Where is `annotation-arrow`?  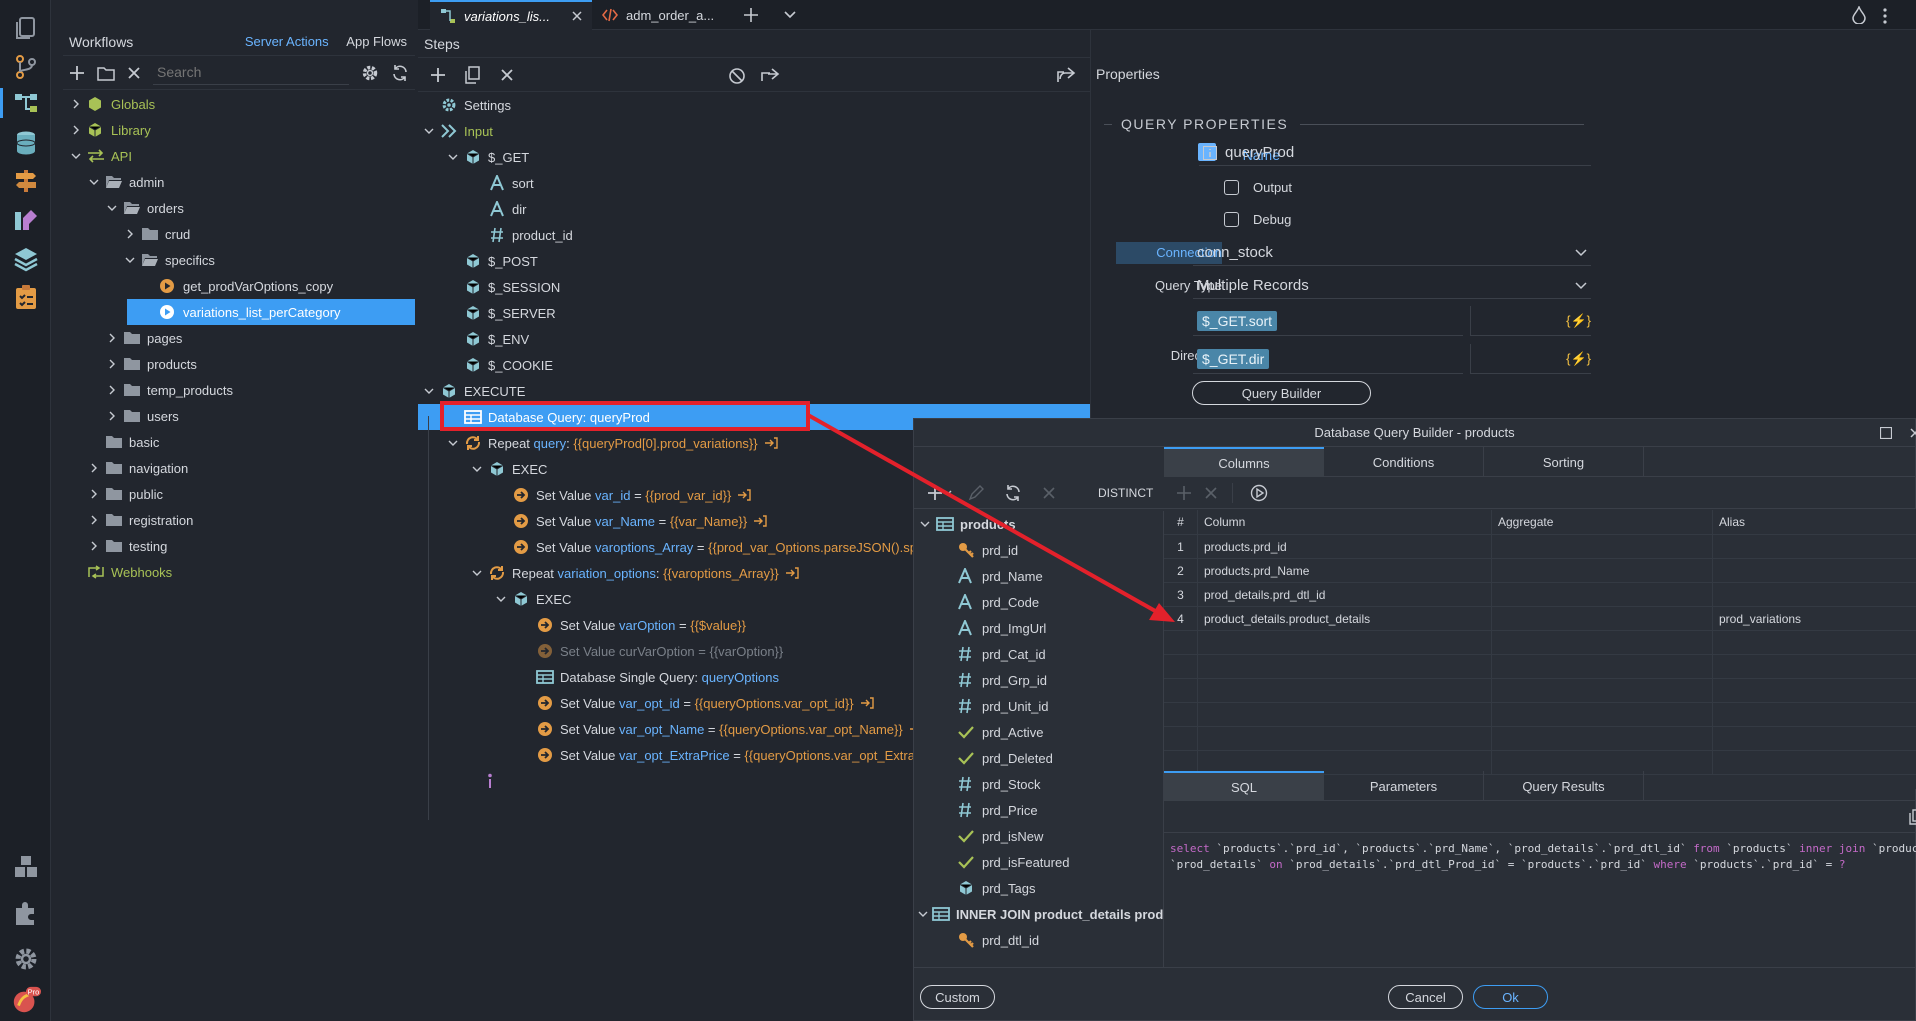 annotation-arrow is located at coordinates (991, 517).